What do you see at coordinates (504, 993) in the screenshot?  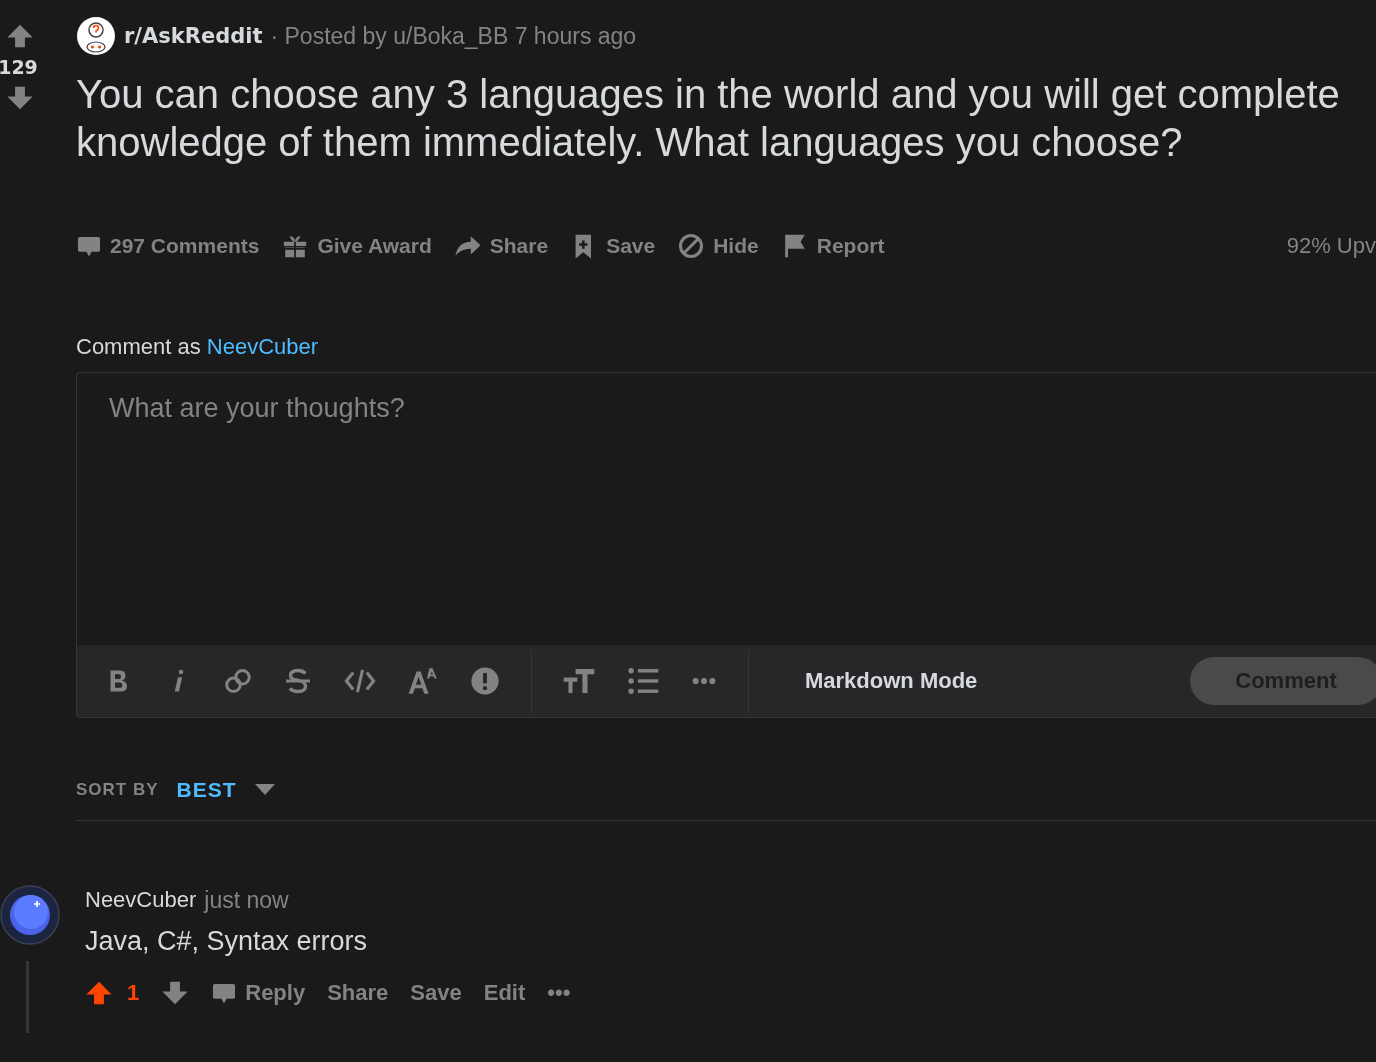 I see `comment-action-button: Edit` at bounding box center [504, 993].